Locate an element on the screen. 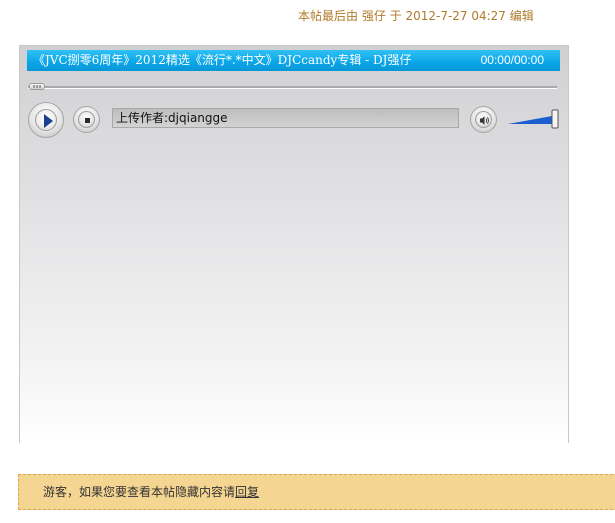 The height and width of the screenshot is (523, 615). stop-icon is located at coordinates (87, 120).